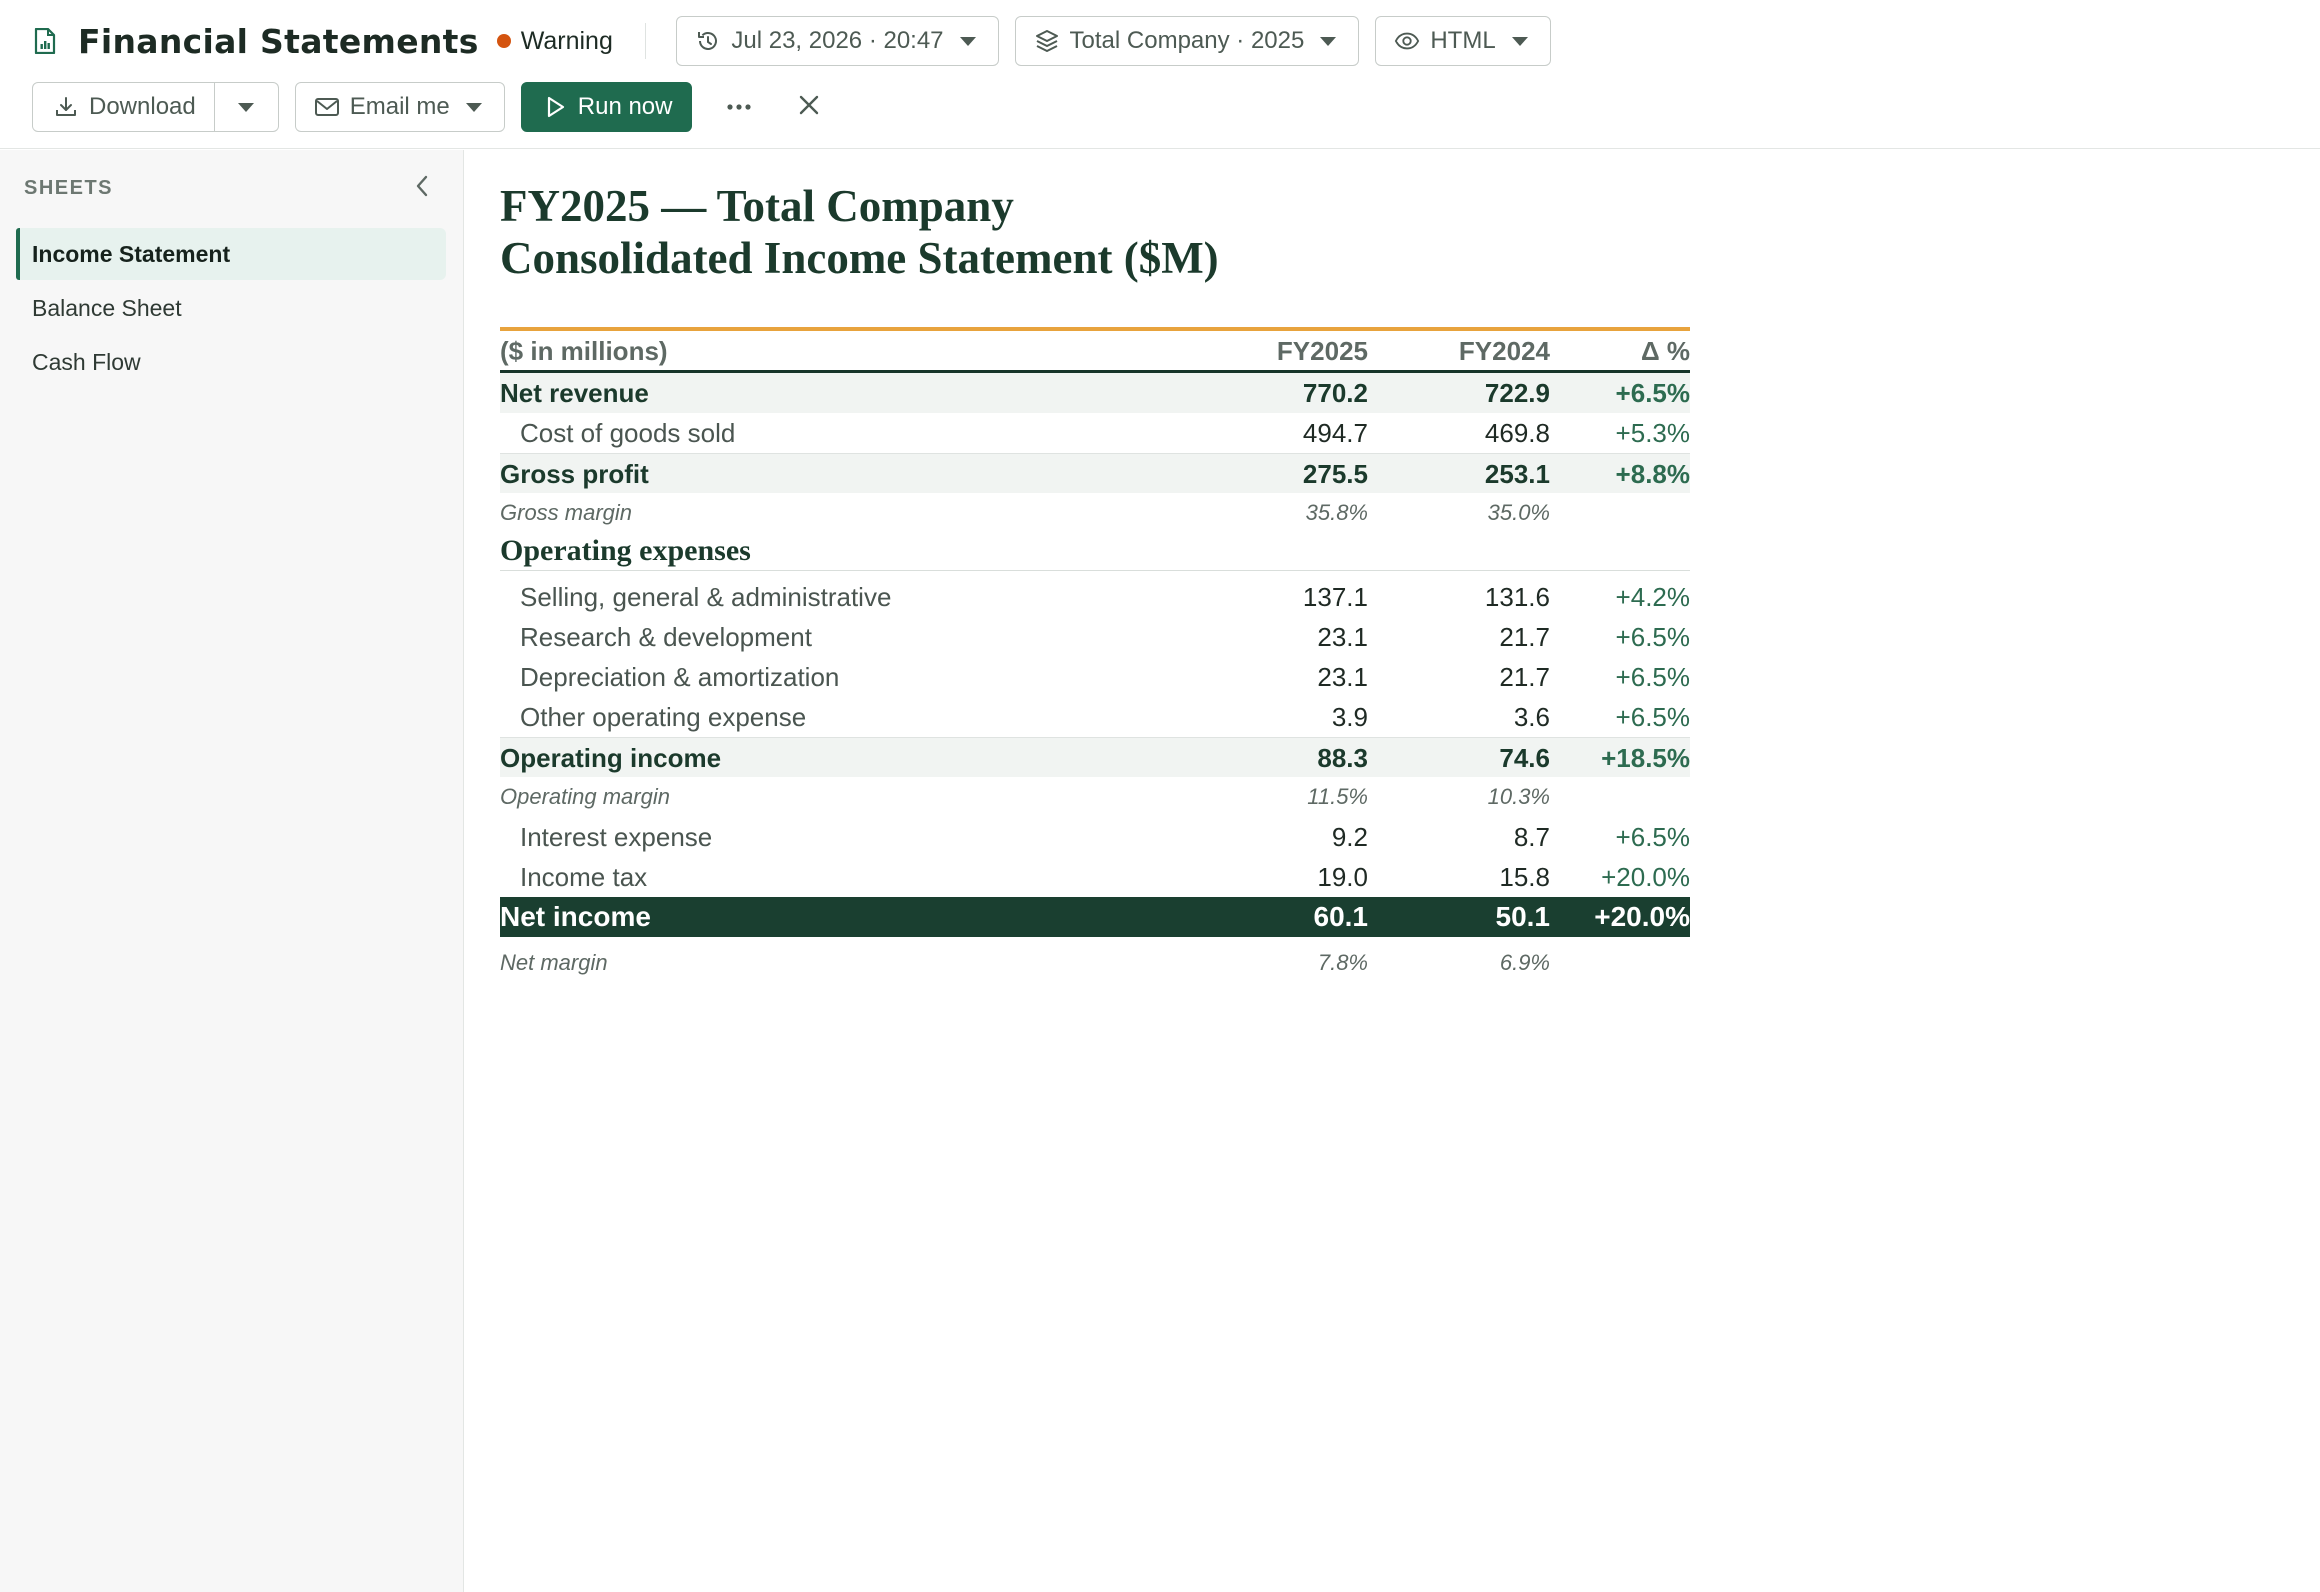 The height and width of the screenshot is (1592, 2320). What do you see at coordinates (1095, 352) in the screenshot?
I see `table-header-row: ($ in millions) FY2025 FY2024 Δ %` at bounding box center [1095, 352].